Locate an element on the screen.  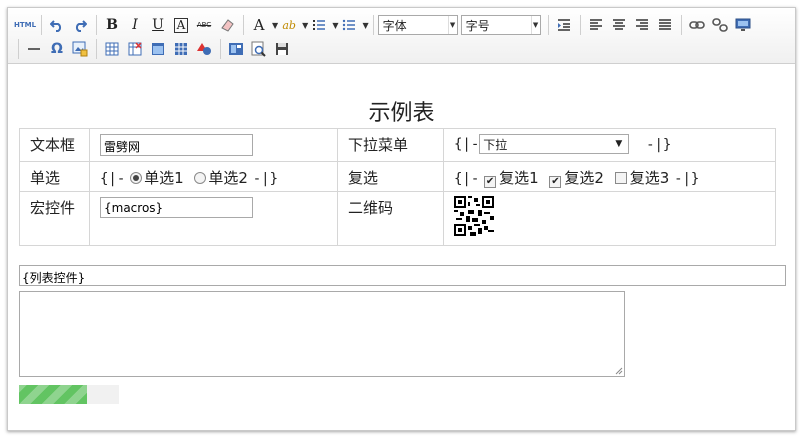
checkbox-suffix: -|} is located at coordinates (687, 179).